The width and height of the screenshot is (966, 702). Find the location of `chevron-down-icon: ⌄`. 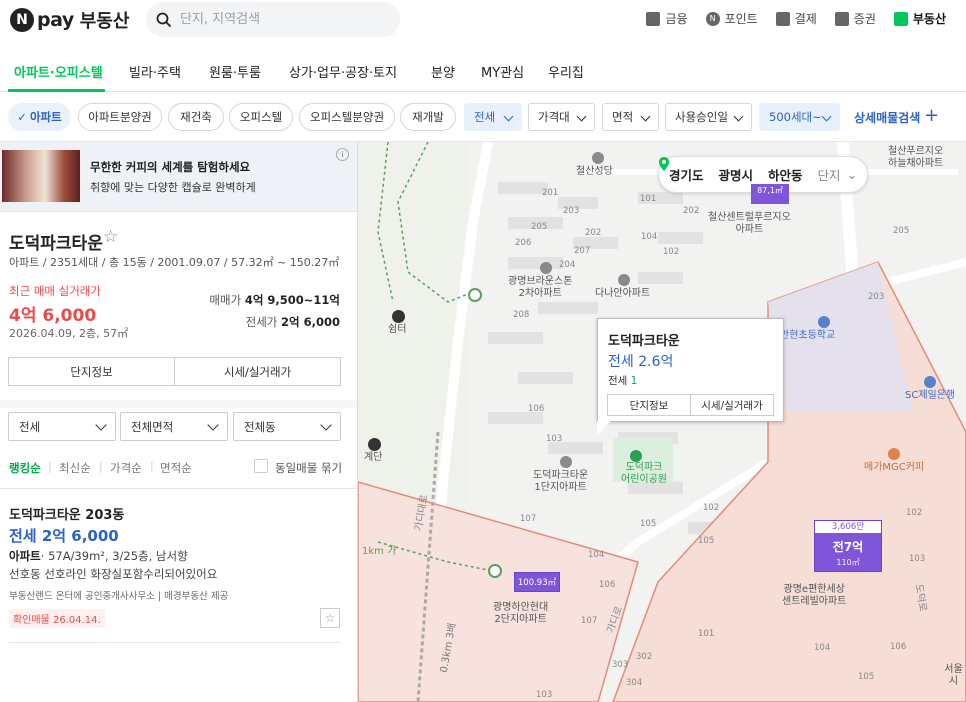

chevron-down-icon: ⌄ is located at coordinates (852, 174).